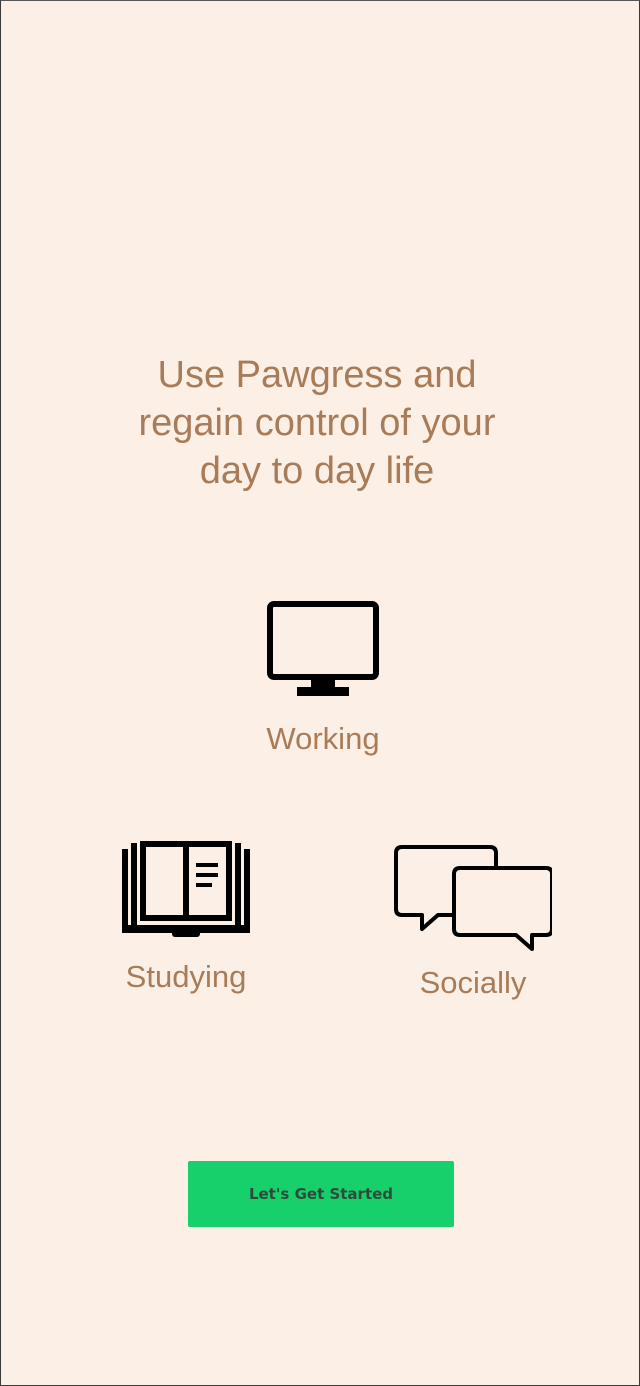  What do you see at coordinates (317, 375) in the screenshot?
I see `headline-line-1: Use Pawgress and` at bounding box center [317, 375].